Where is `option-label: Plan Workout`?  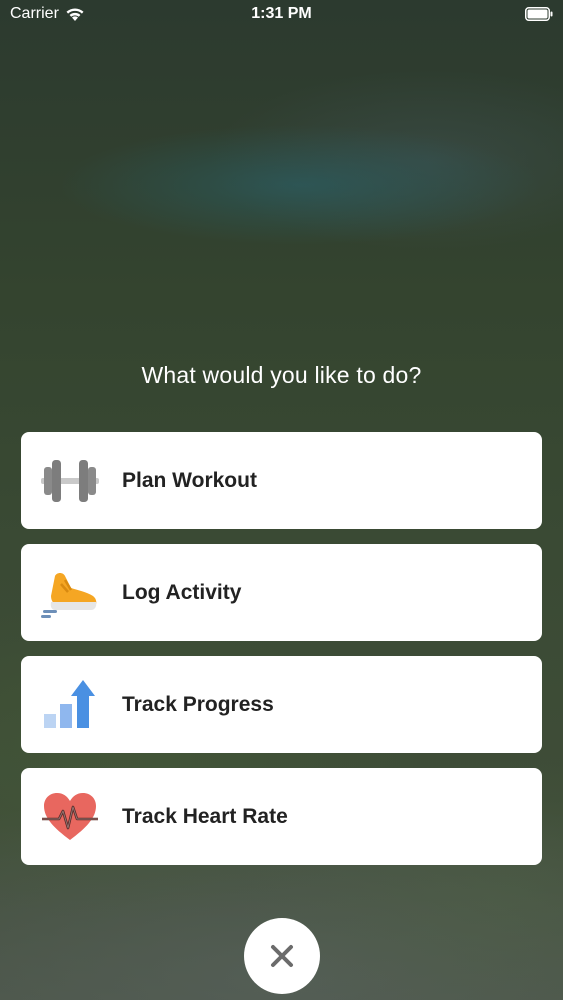 option-label: Plan Workout is located at coordinates (189, 480).